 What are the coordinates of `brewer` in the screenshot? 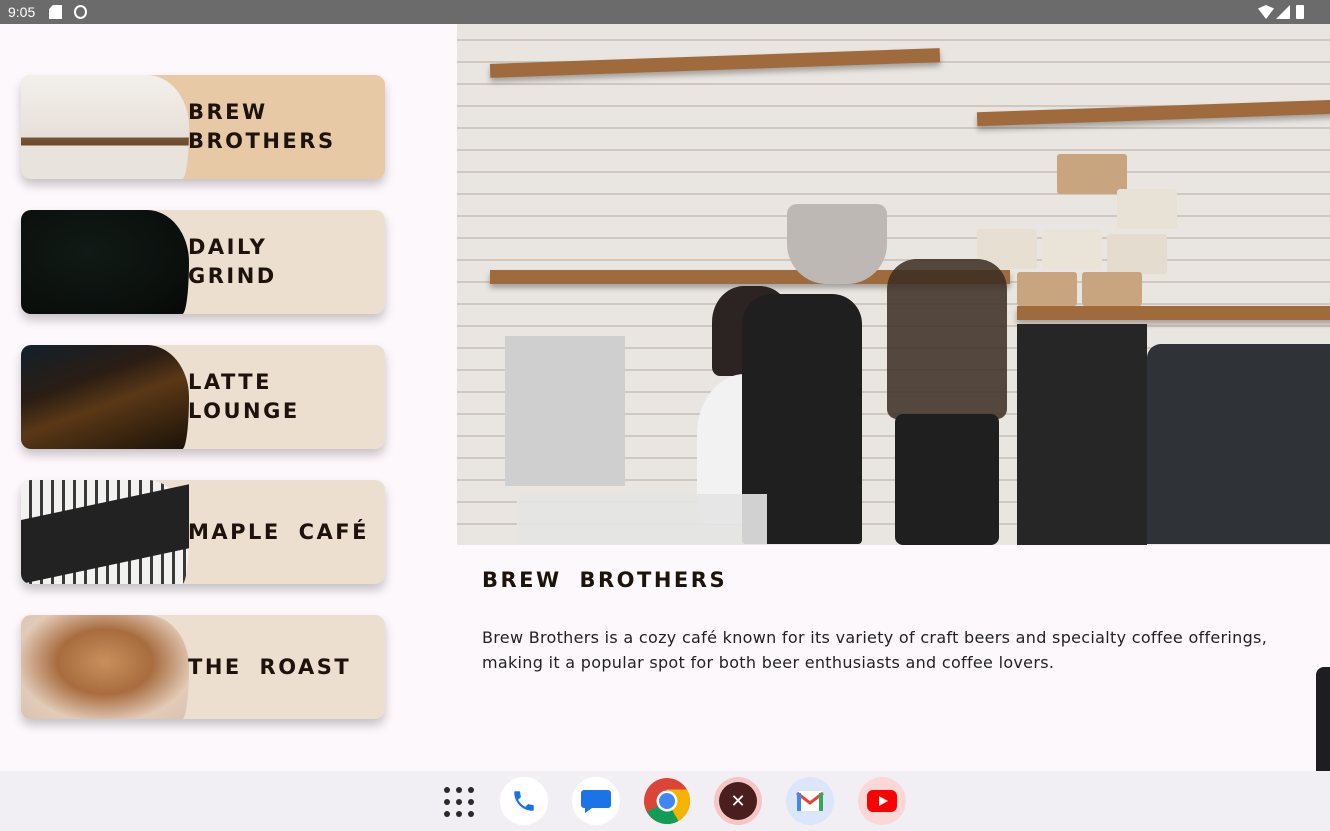 It's located at (565, 411).